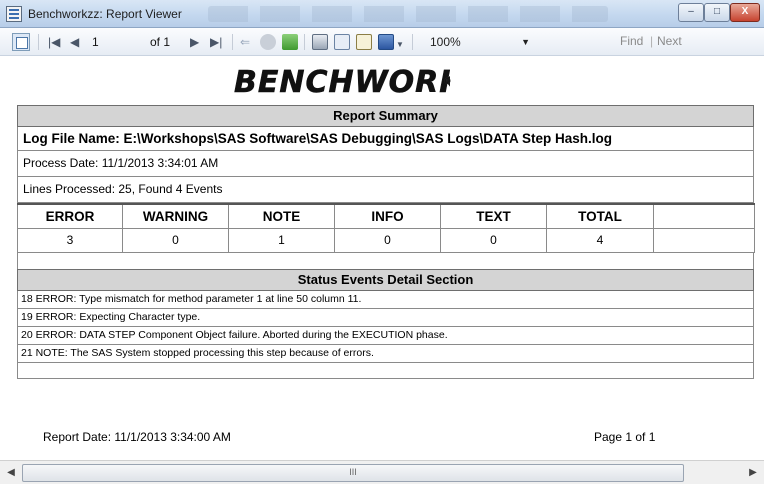 The height and width of the screenshot is (484, 764). Describe the element at coordinates (290, 42) in the screenshot. I see `refresh-icon` at that location.